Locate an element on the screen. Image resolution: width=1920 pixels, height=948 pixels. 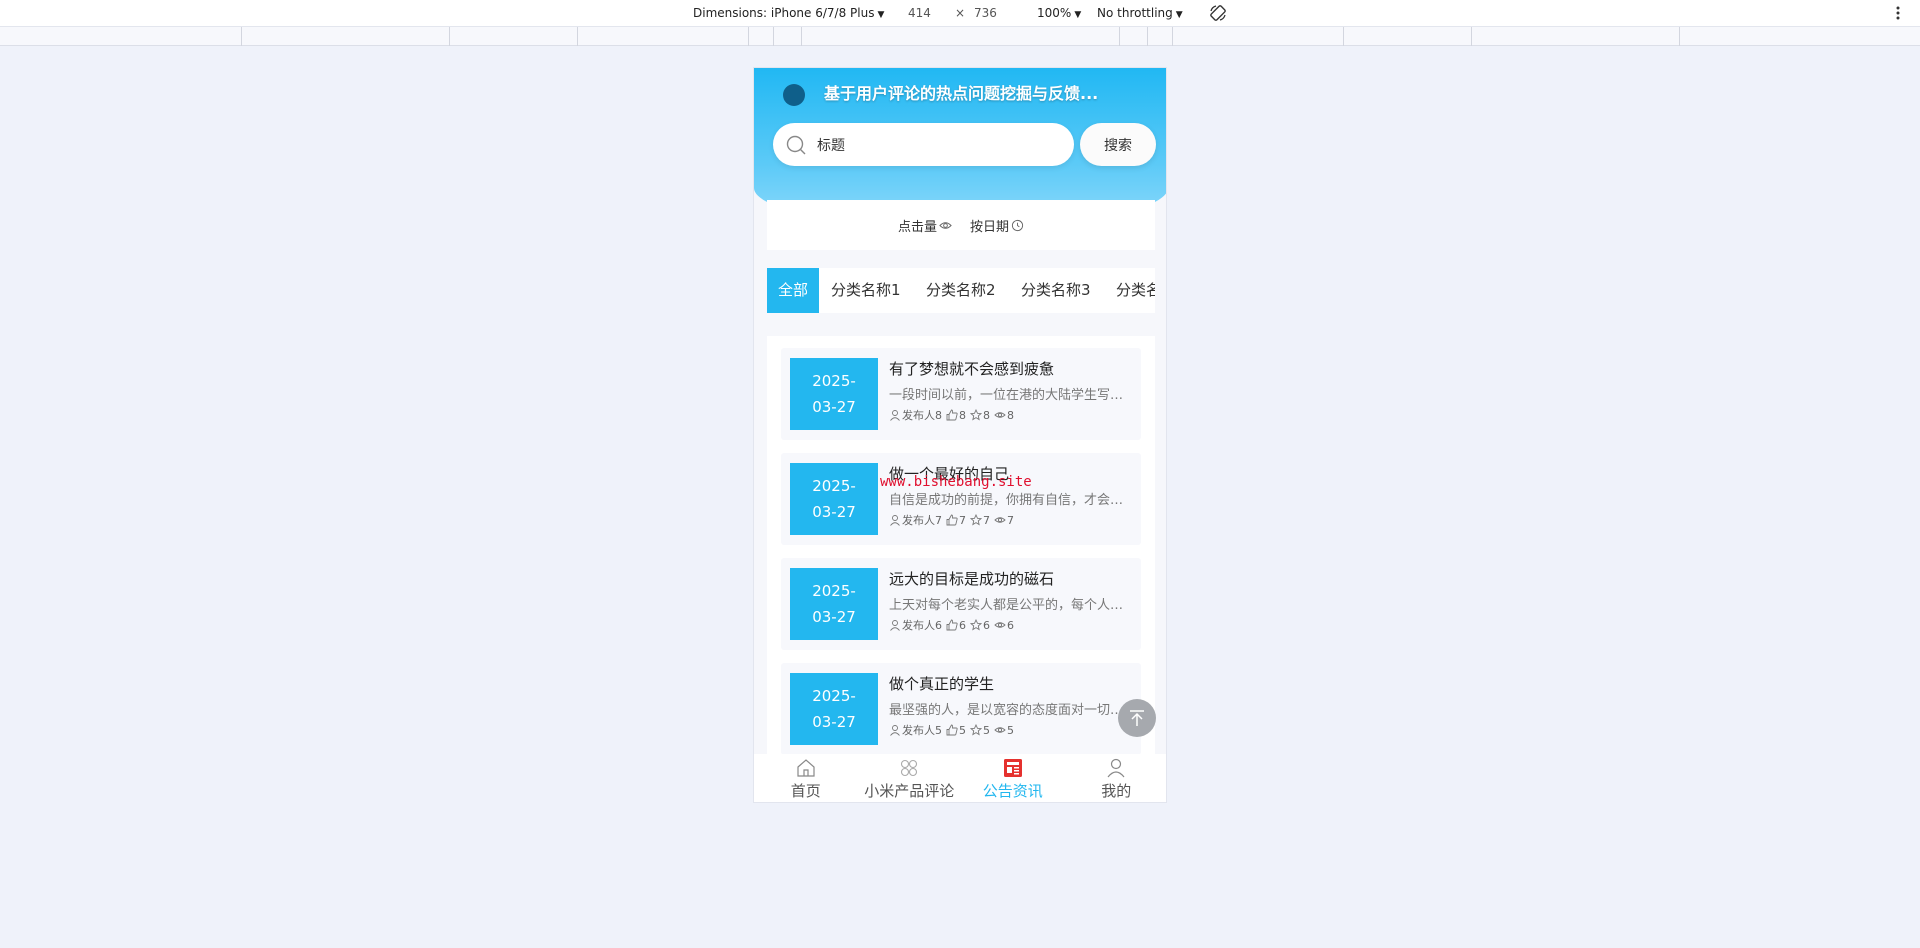
tab-mine: 我的 is located at coordinates (1116, 778).